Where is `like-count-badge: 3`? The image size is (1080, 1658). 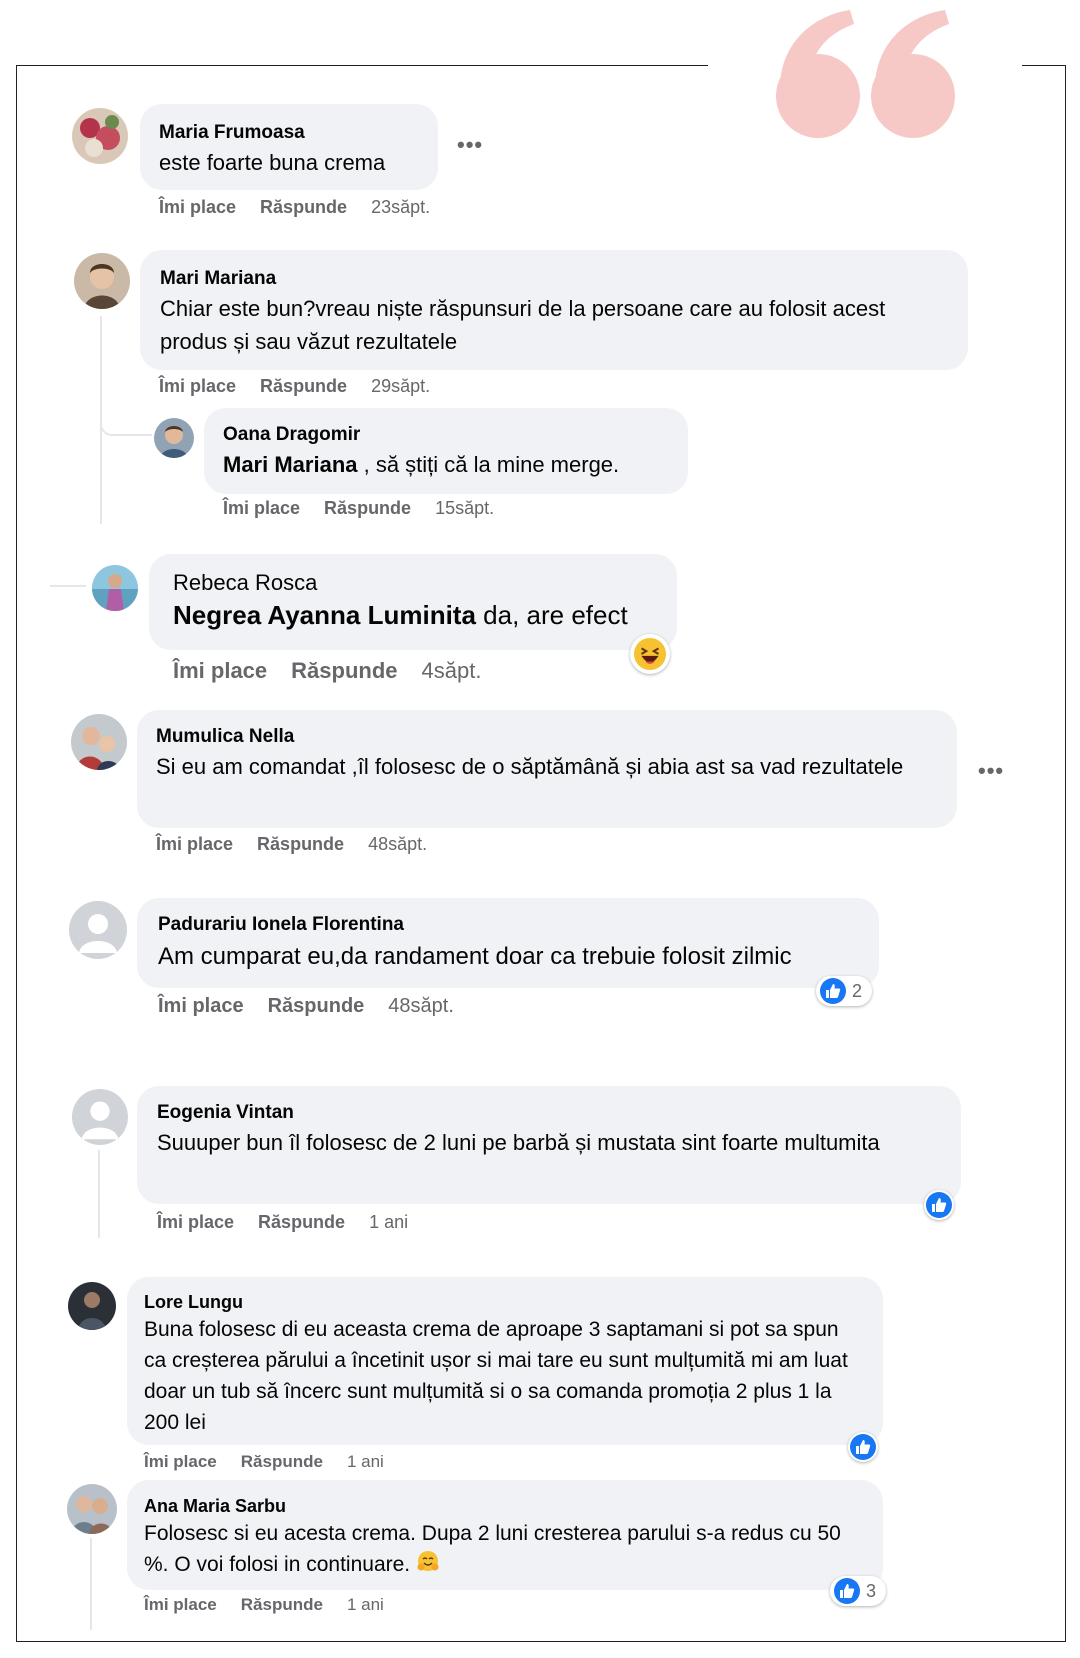
like-count-badge: 3 is located at coordinates (858, 1591).